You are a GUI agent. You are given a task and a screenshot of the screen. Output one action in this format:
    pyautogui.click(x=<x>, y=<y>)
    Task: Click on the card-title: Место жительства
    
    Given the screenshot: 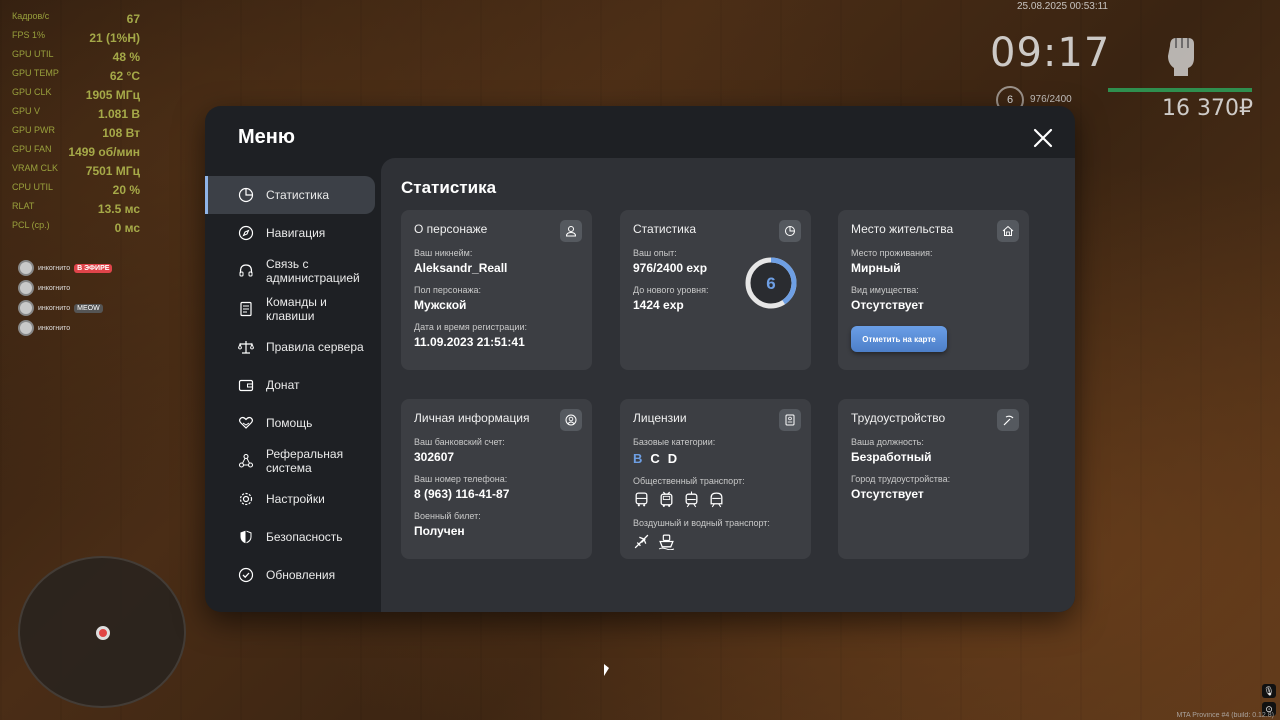 What is the action you would take?
    pyautogui.click(x=902, y=229)
    